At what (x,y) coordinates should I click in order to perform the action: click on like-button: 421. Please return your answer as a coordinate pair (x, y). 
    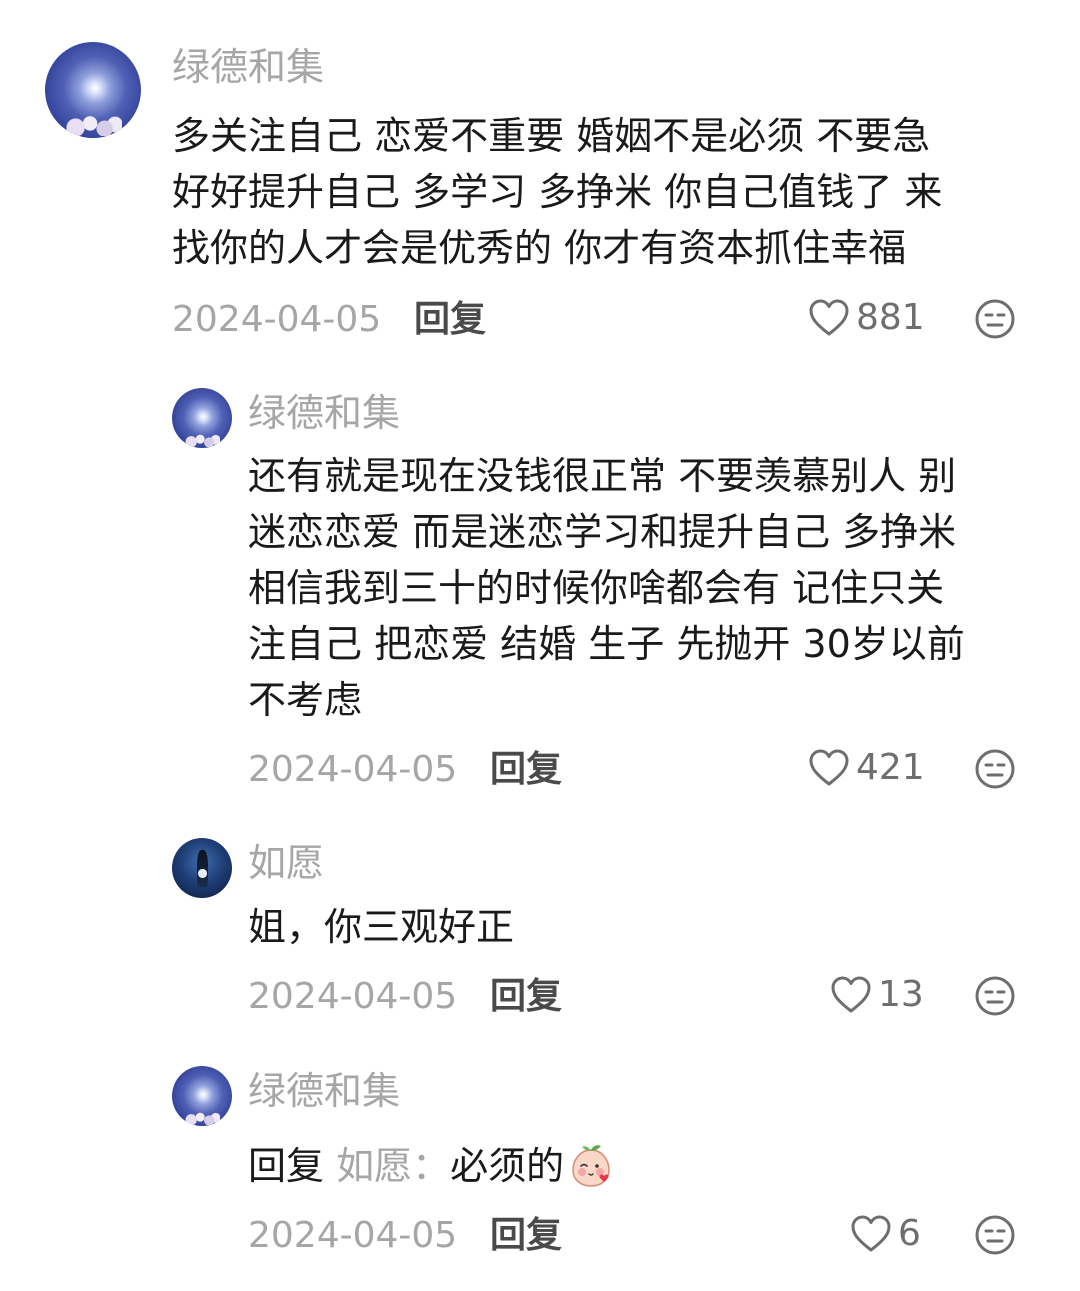
    Looking at the image, I should click on (866, 768).